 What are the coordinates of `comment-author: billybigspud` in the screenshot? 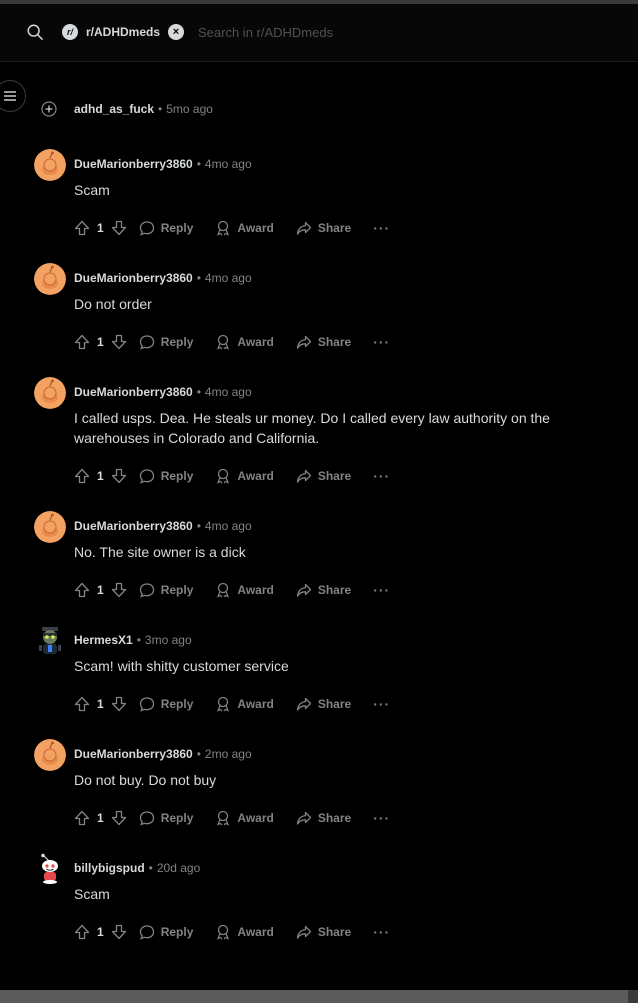 It's located at (109, 868).